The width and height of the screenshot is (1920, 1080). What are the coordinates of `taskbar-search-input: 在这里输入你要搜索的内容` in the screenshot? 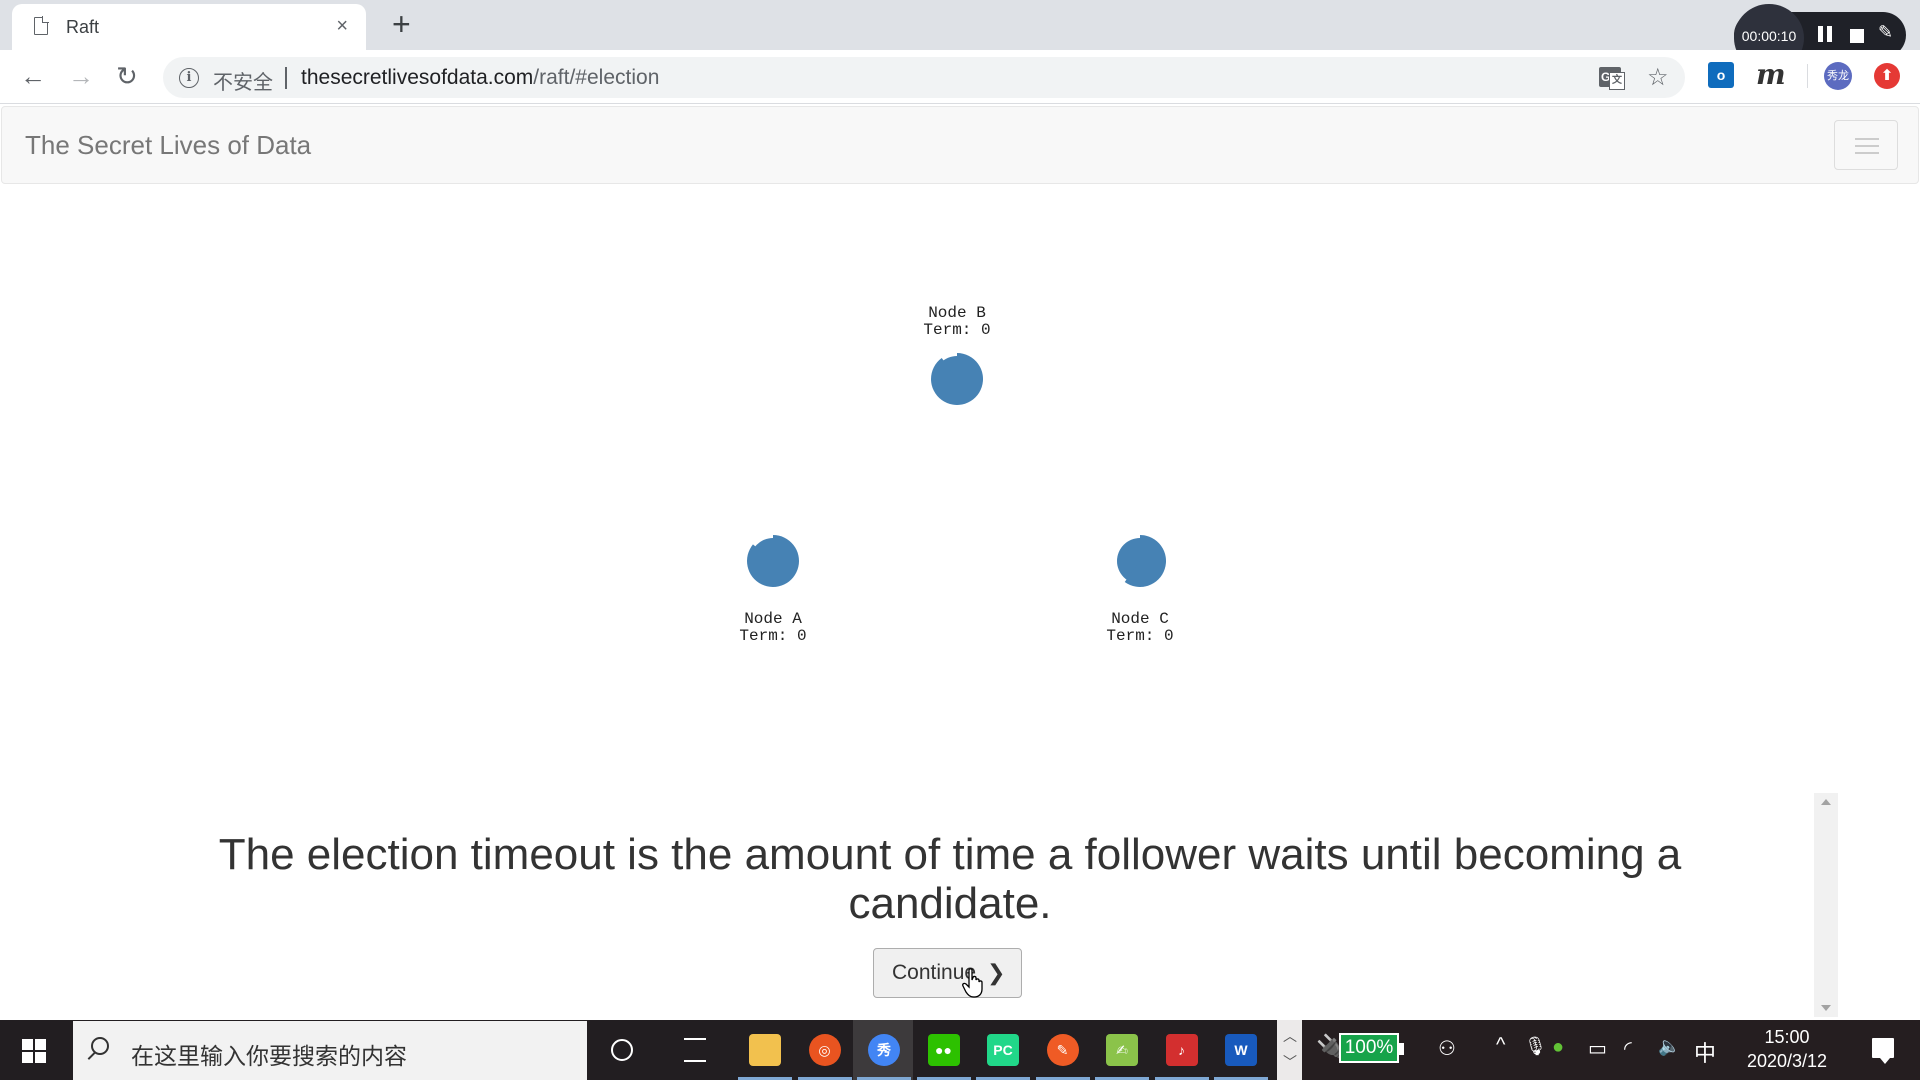 It's located at (330, 1050).